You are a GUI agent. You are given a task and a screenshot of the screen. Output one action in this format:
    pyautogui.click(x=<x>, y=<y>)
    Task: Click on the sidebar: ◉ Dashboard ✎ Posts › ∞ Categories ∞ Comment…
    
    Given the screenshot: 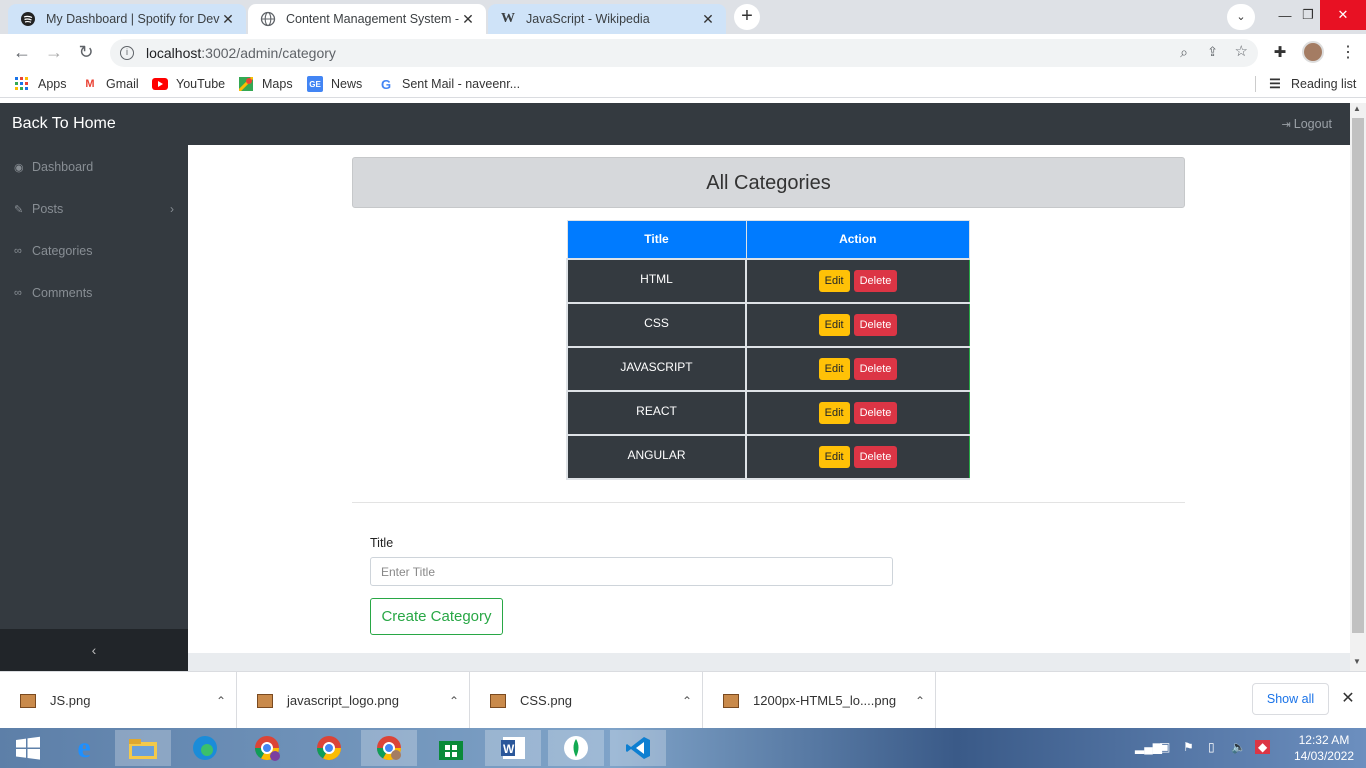 What is the action you would take?
    pyautogui.click(x=94, y=408)
    